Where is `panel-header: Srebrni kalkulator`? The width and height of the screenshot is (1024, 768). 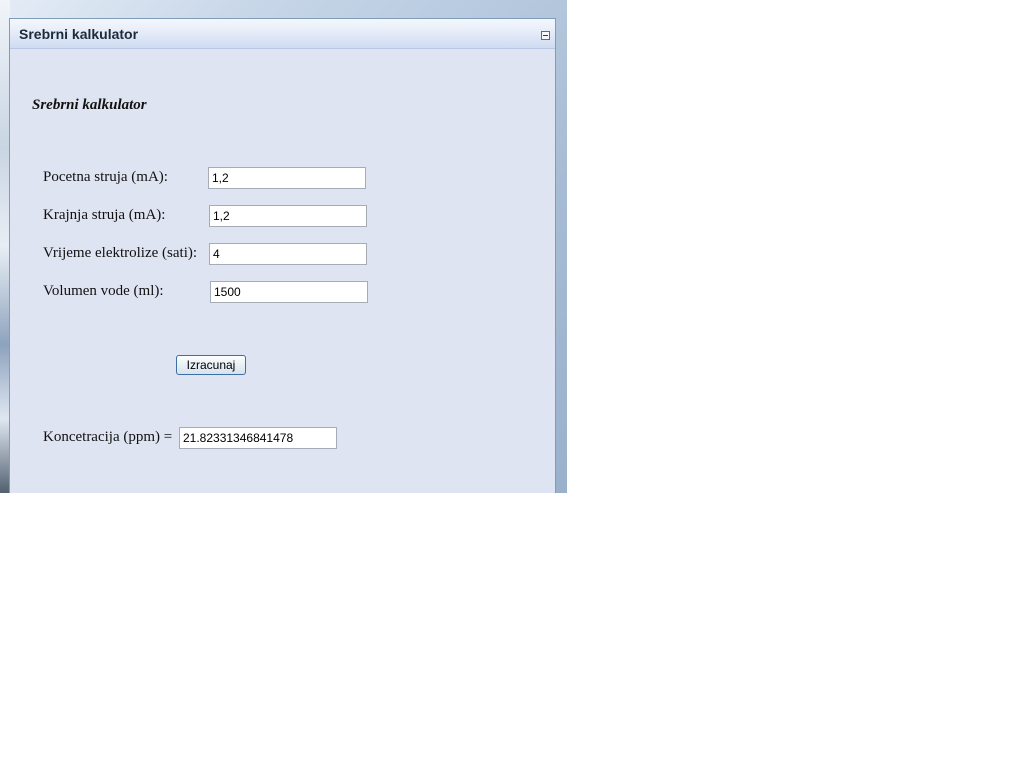 panel-header: Srebrni kalkulator is located at coordinates (282, 34).